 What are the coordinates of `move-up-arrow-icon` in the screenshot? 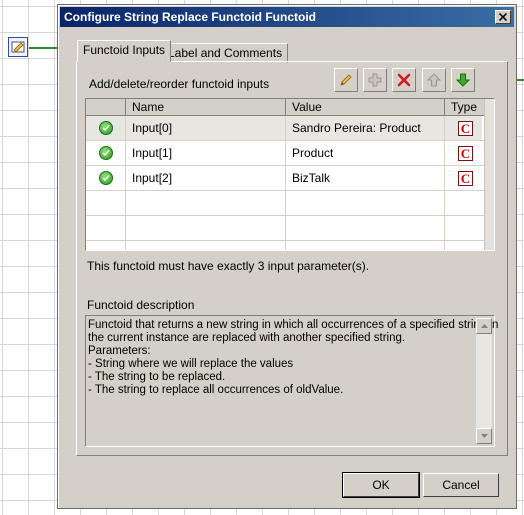 It's located at (434, 80).